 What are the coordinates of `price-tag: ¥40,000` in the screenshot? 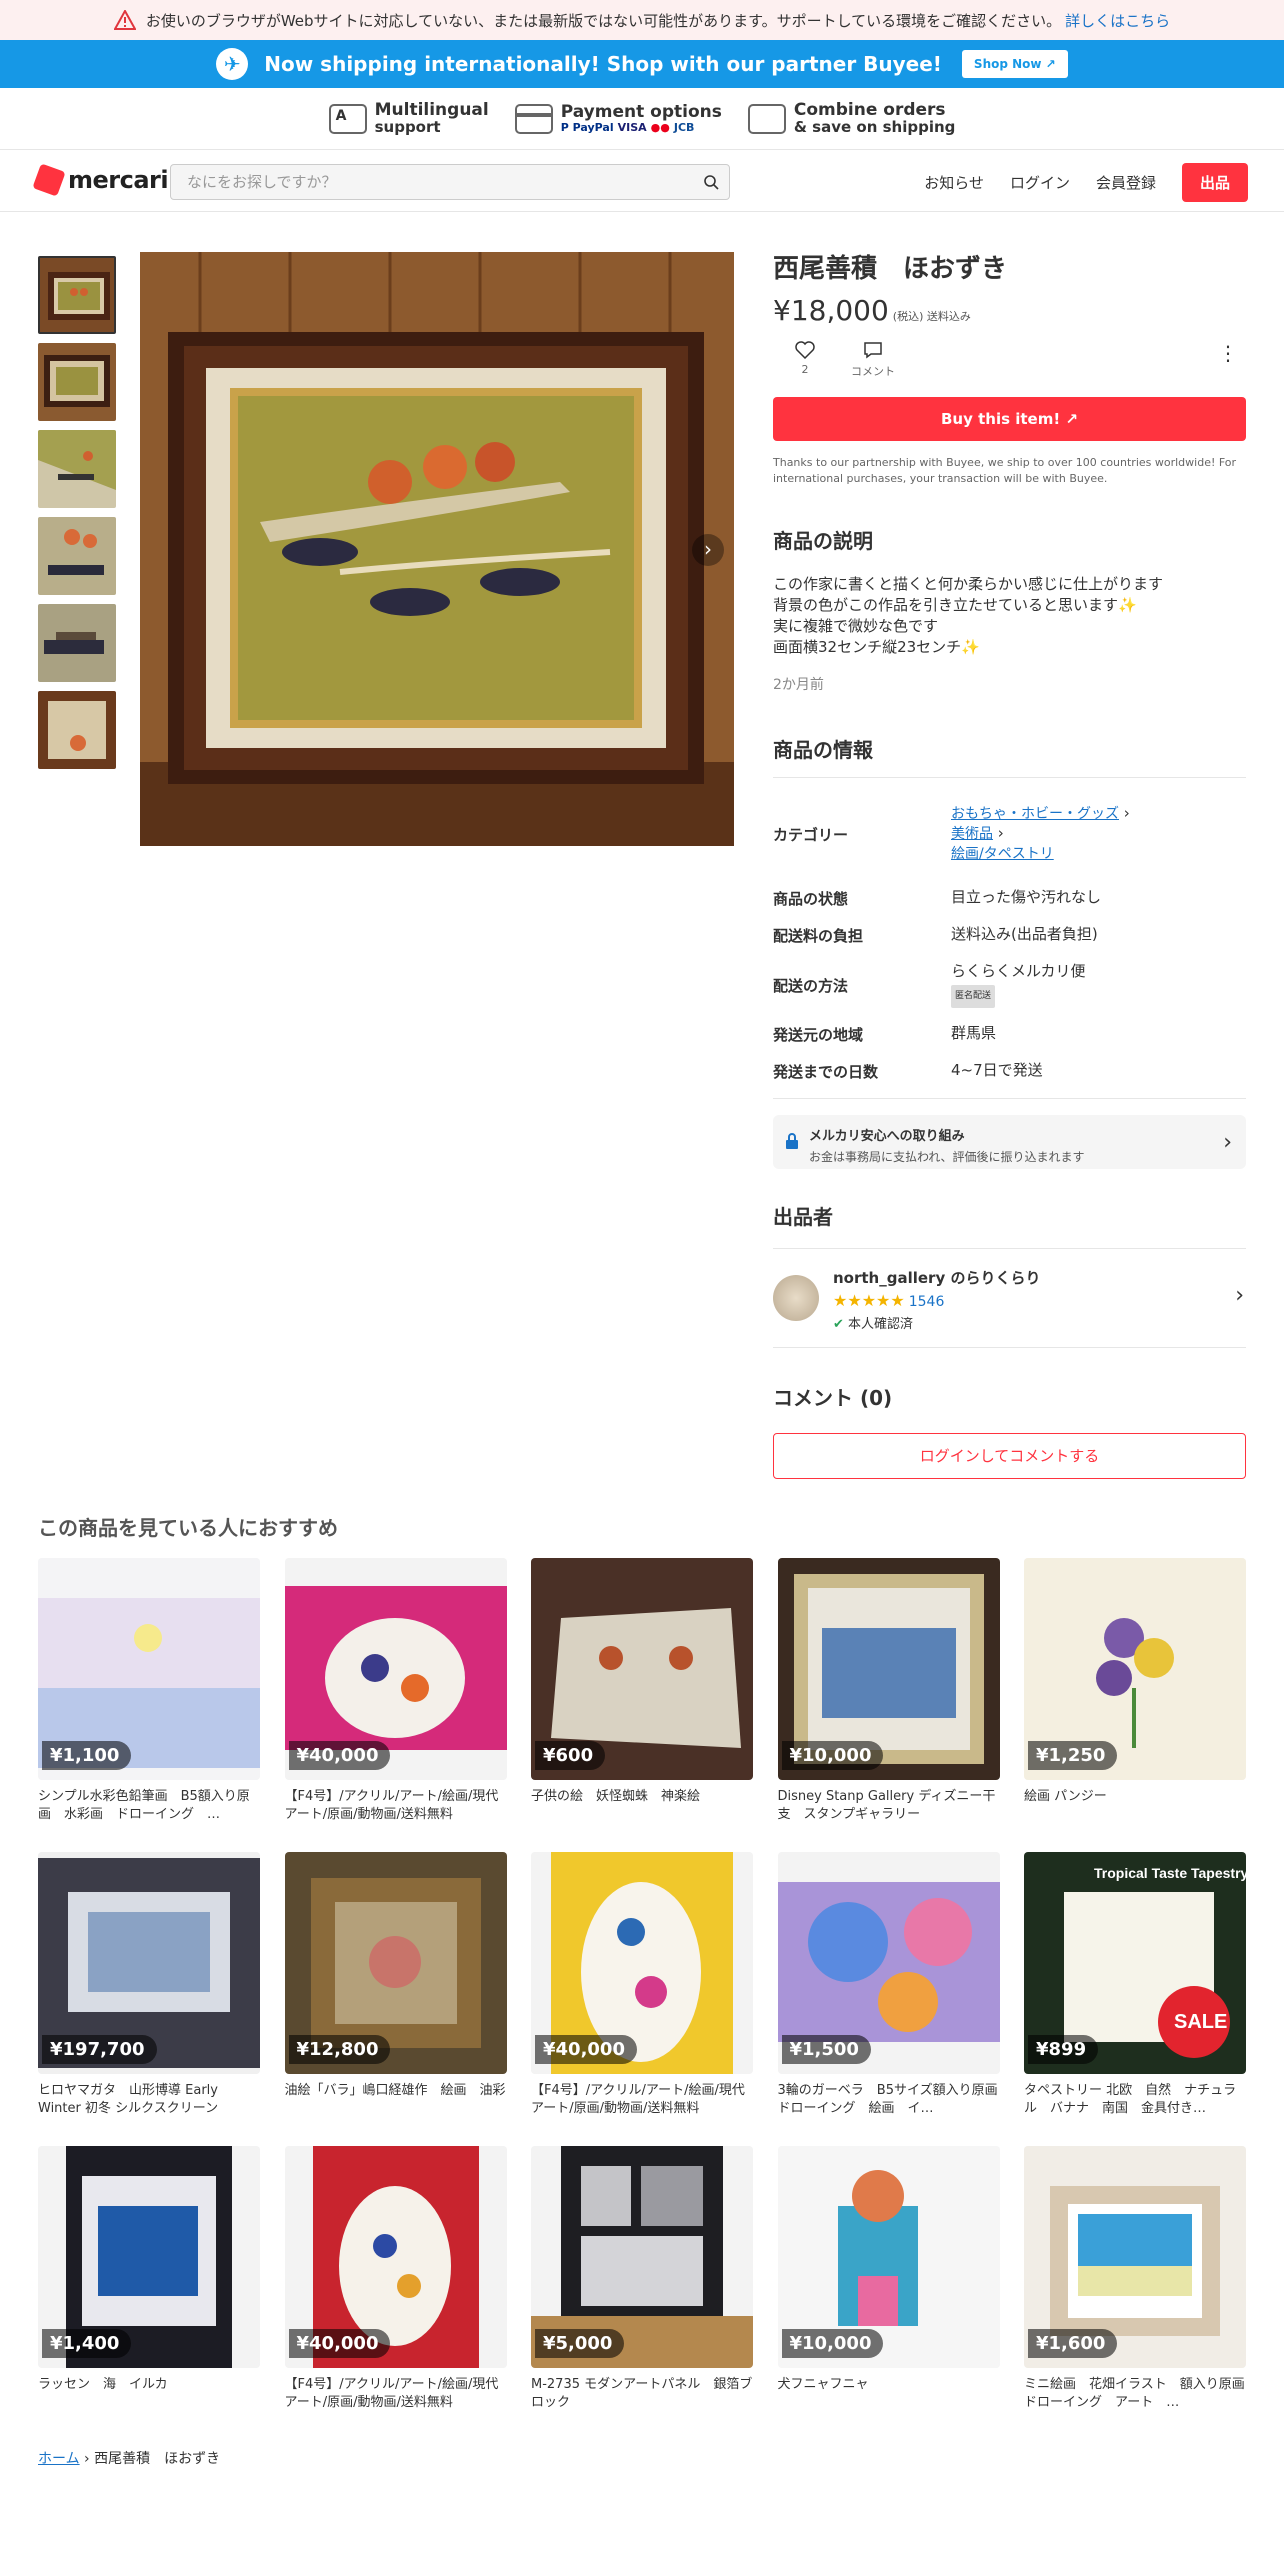 It's located at (586, 2049).